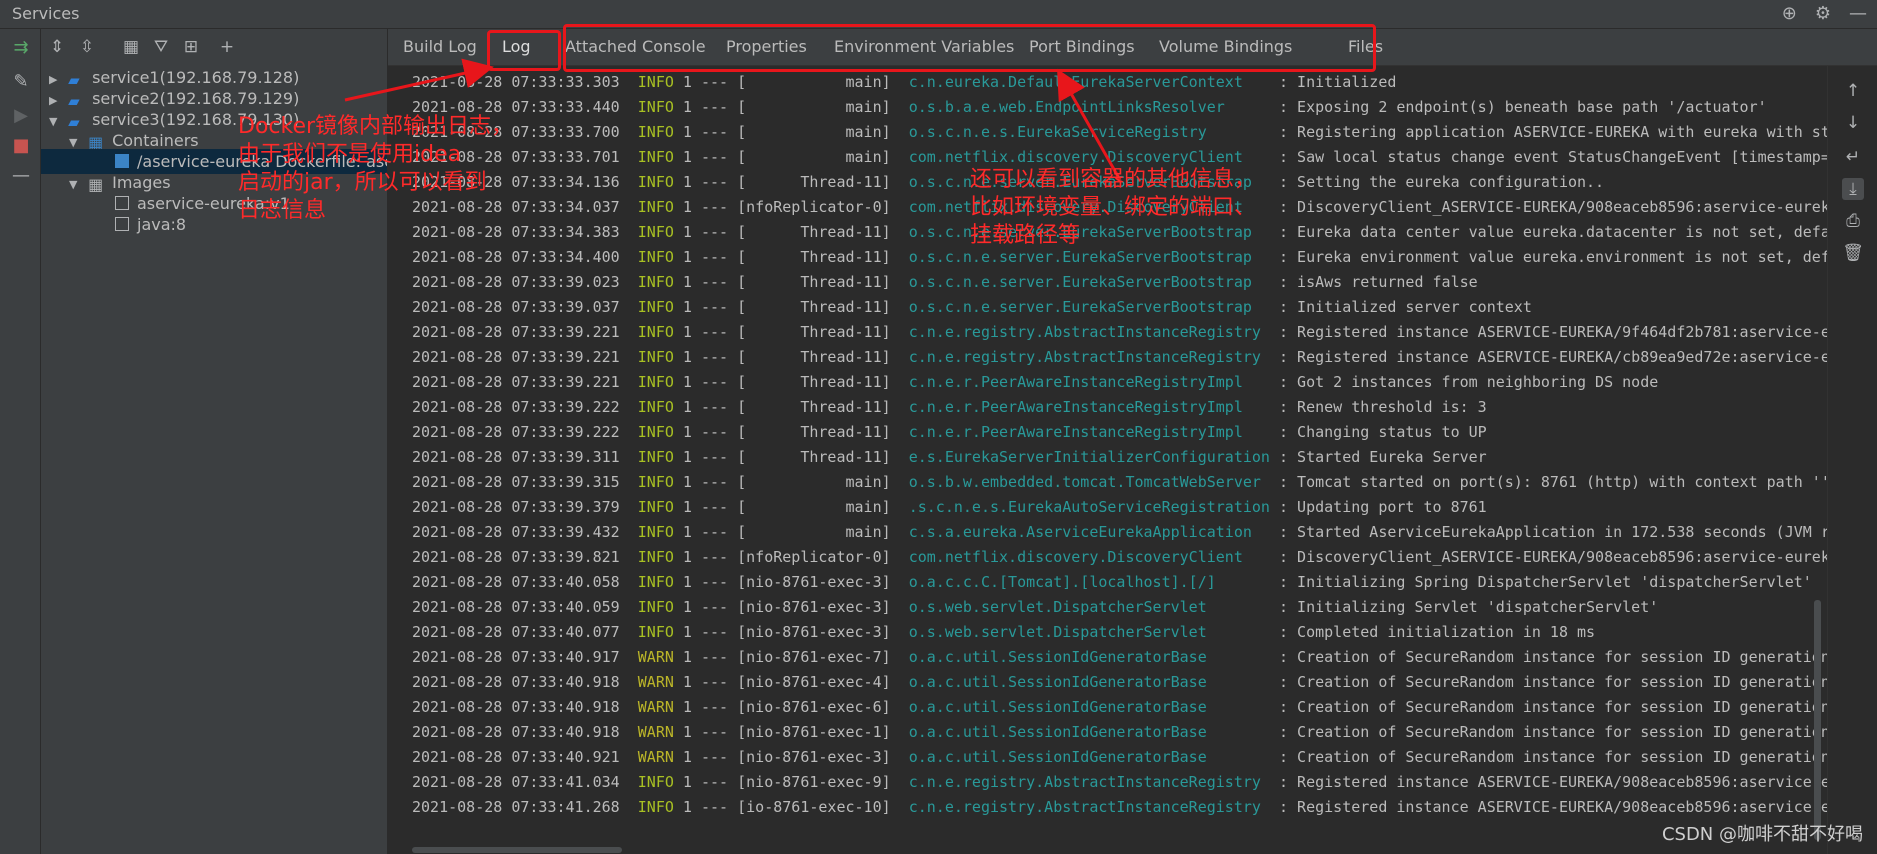 The width and height of the screenshot is (1877, 854). What do you see at coordinates (516, 657) in the screenshot?
I see `log-date: 2021-08-28 07:33:40.917` at bounding box center [516, 657].